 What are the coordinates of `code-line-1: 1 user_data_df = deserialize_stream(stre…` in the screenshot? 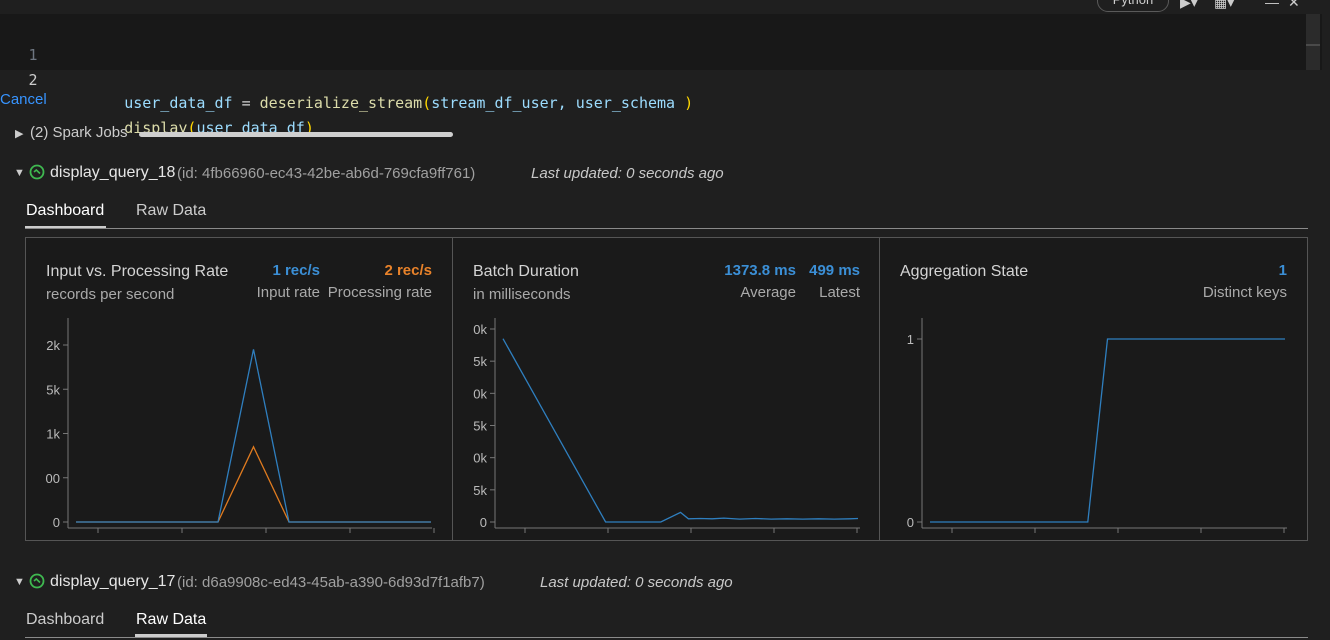 It's located at (650, 65).